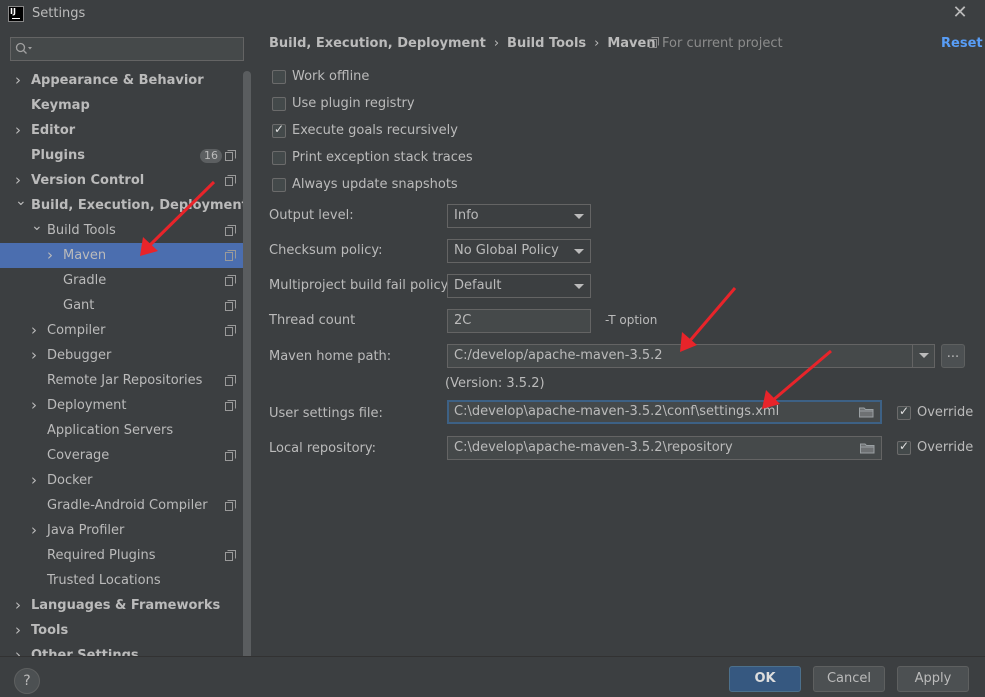 The image size is (985, 697). Describe the element at coordinates (121, 355) in the screenshot. I see `sidebar-item-debugger: › Debugger` at that location.